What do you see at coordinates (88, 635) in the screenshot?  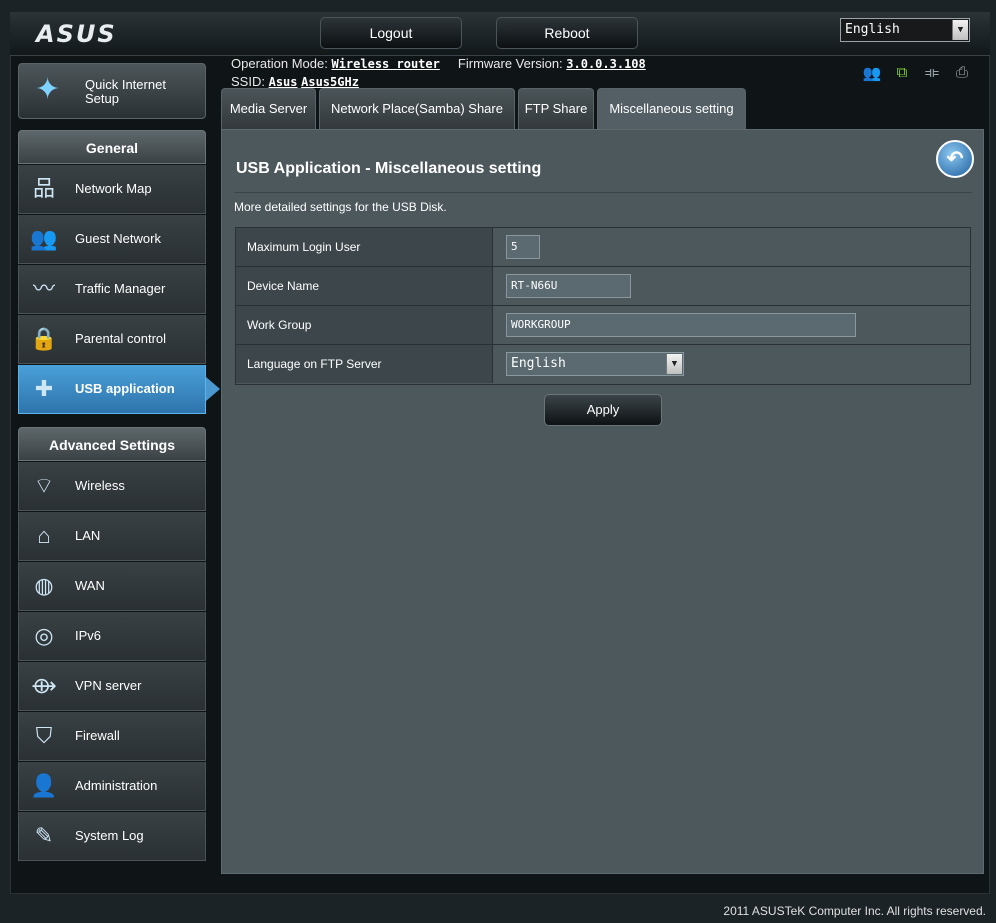 I see `sidebar-item-label: IPv6` at bounding box center [88, 635].